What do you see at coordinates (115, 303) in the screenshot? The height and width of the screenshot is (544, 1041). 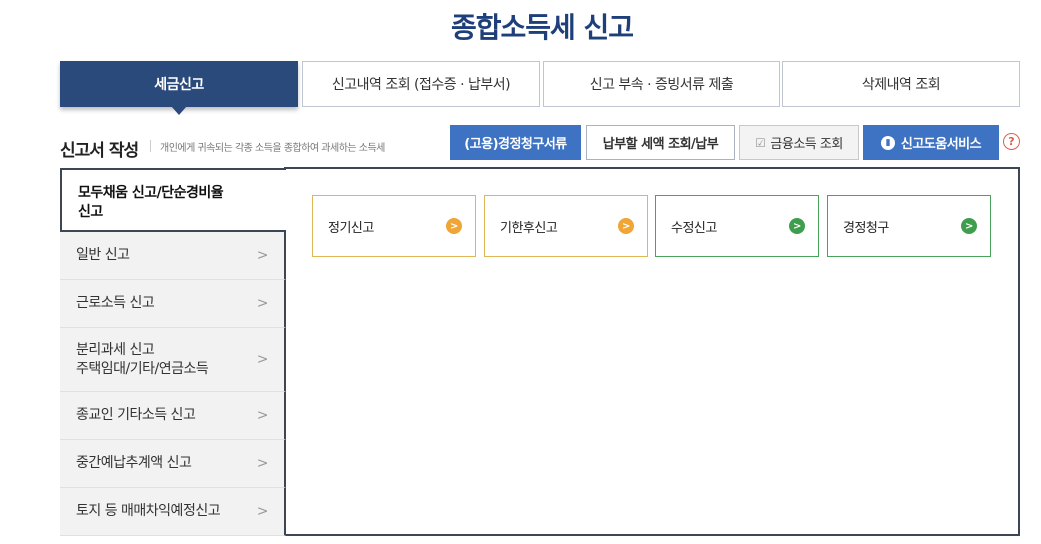 I see `nav-item-label: 근로소득 신고` at bounding box center [115, 303].